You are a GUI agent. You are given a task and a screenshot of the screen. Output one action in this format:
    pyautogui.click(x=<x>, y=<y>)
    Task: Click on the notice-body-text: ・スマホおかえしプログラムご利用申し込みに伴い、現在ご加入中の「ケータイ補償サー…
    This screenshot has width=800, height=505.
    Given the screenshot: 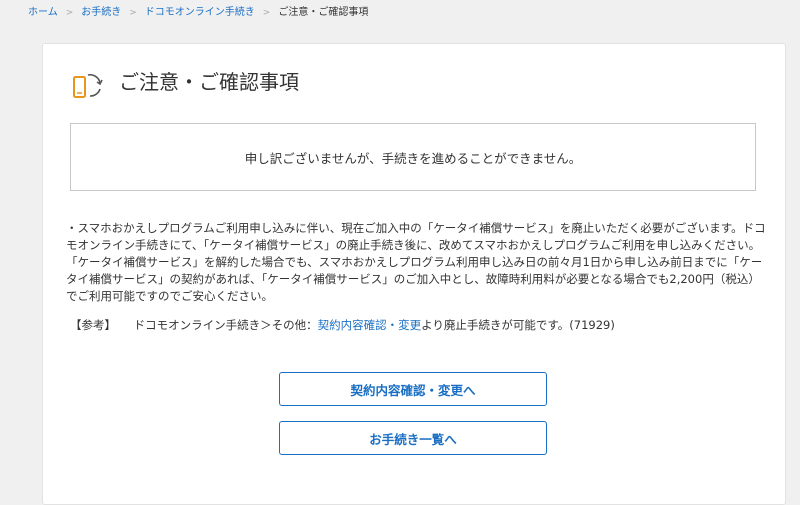 What is the action you would take?
    pyautogui.click(x=416, y=262)
    